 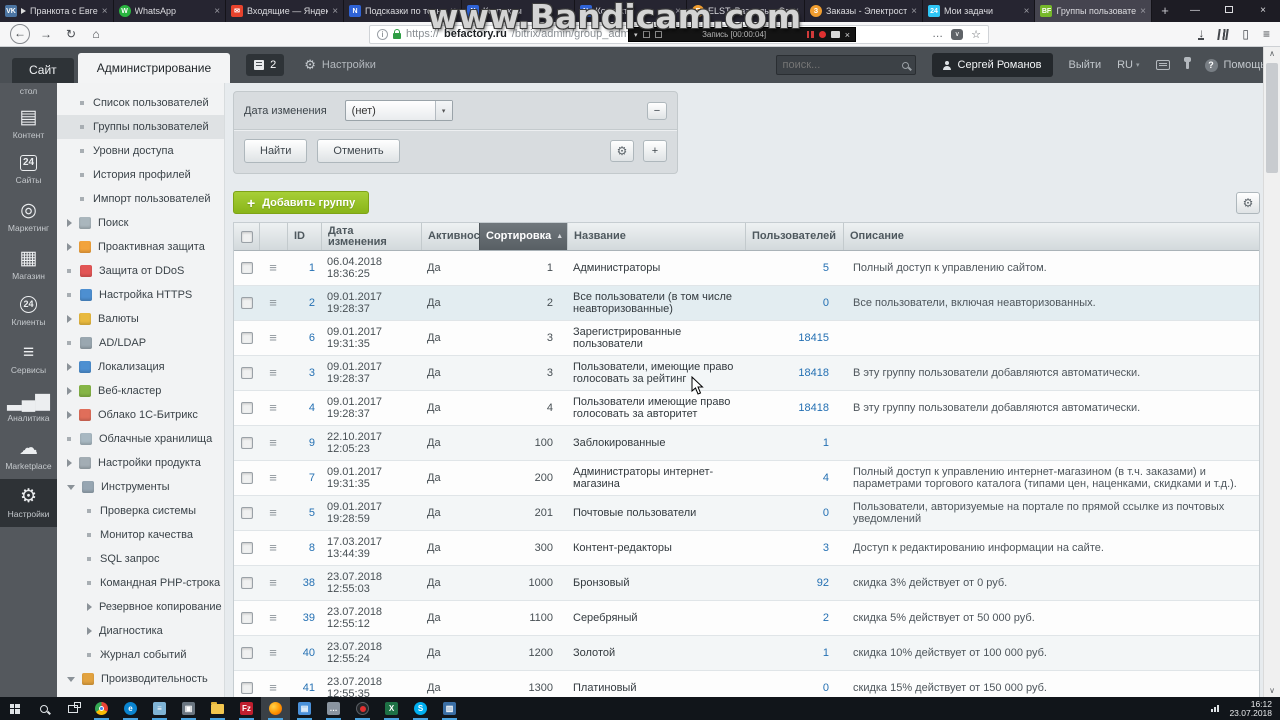 I want to click on bookmark-star-icon: ☆, so click(x=976, y=34).